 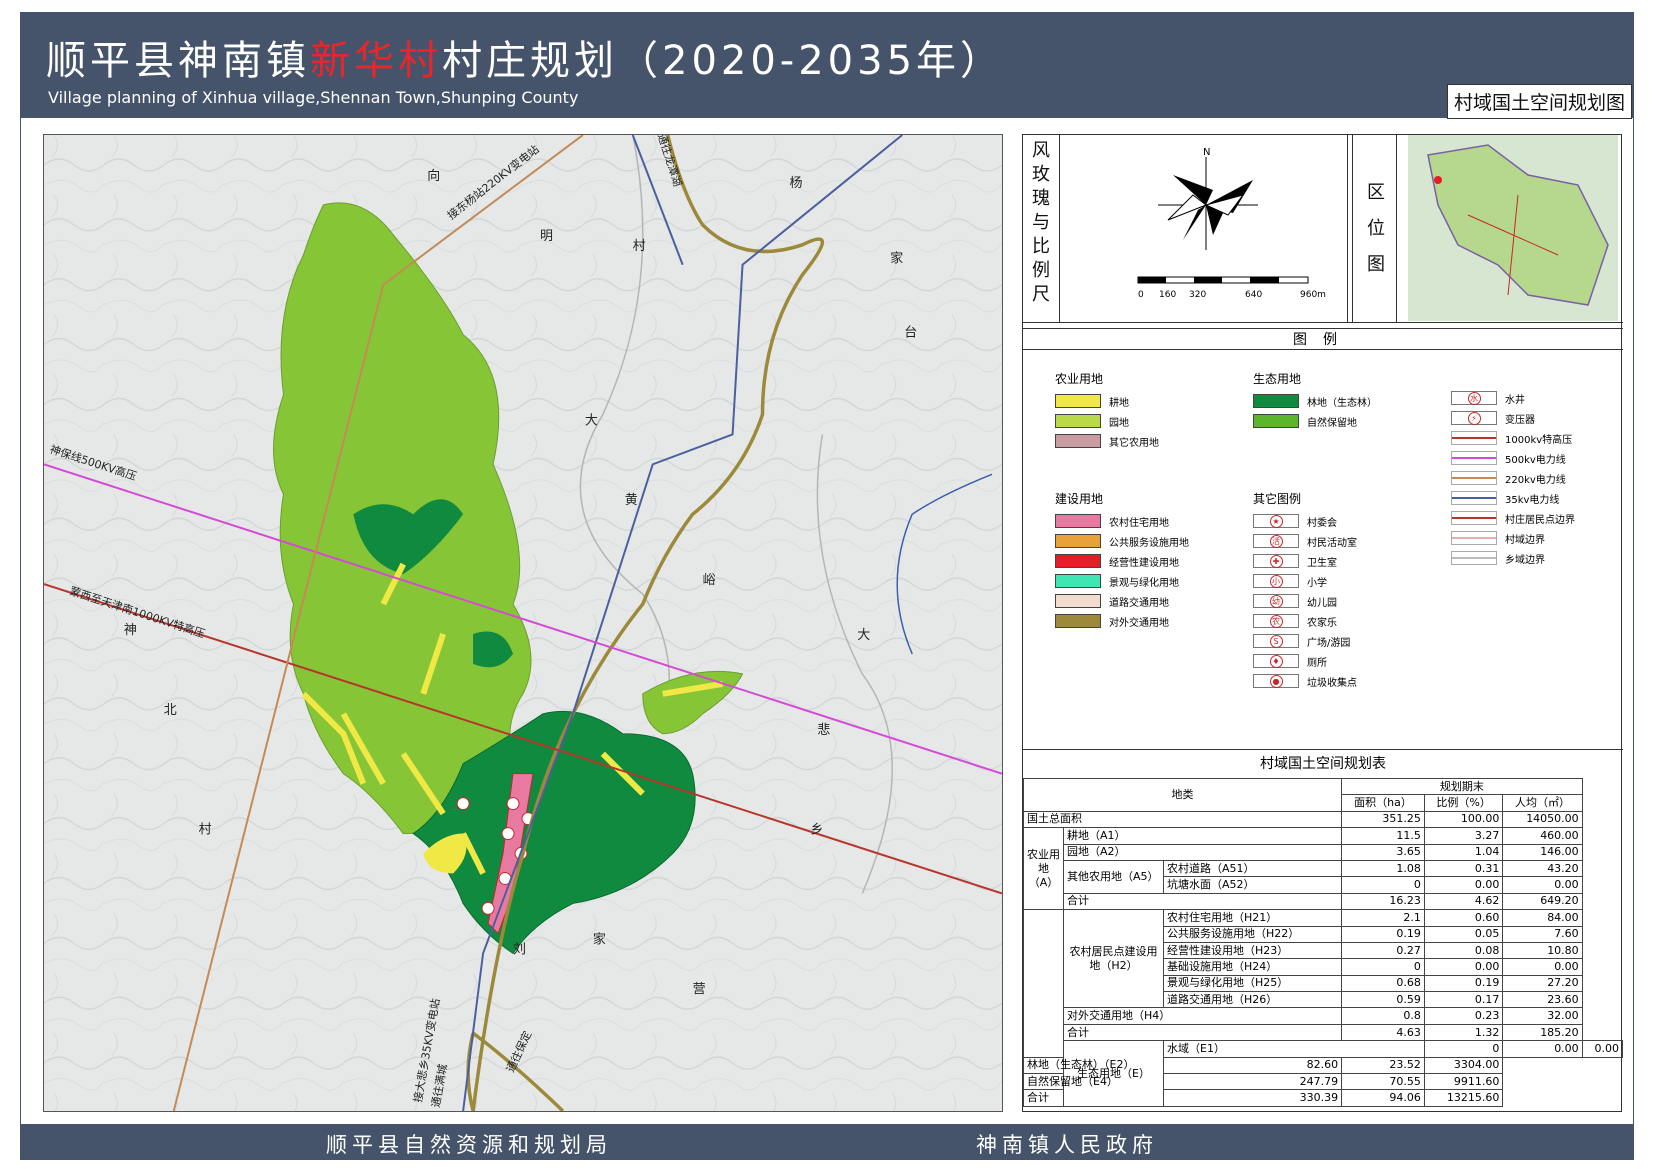 I want to click on location-vertical-label: 区 位 图, so click(x=1376, y=229).